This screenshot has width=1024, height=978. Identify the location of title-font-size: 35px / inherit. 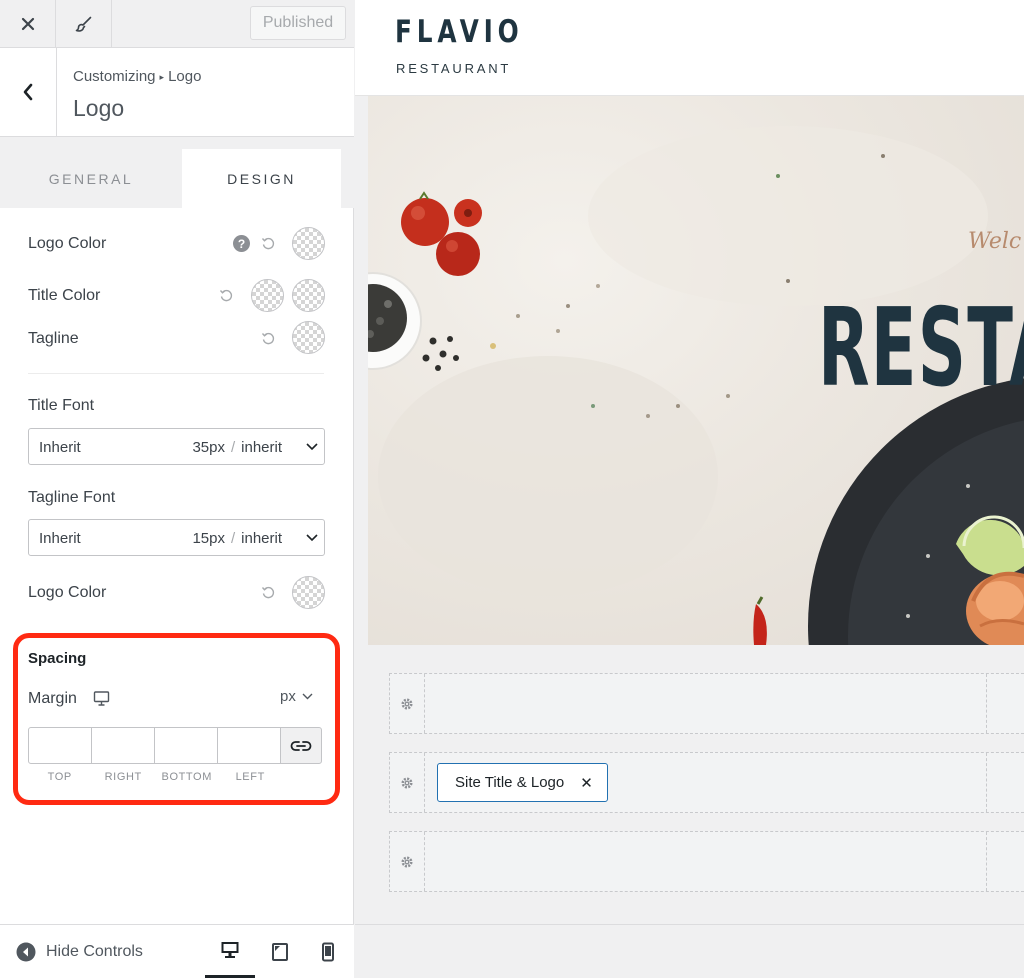
(237, 447).